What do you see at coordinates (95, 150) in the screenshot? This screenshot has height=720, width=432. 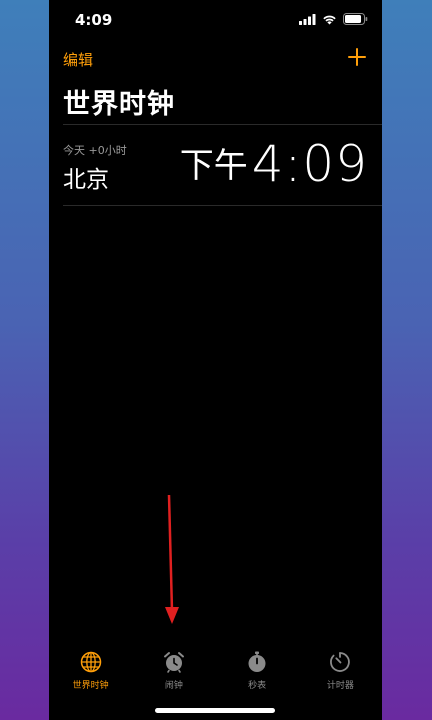 I see `clock-offset: 今天 +0小时` at bounding box center [95, 150].